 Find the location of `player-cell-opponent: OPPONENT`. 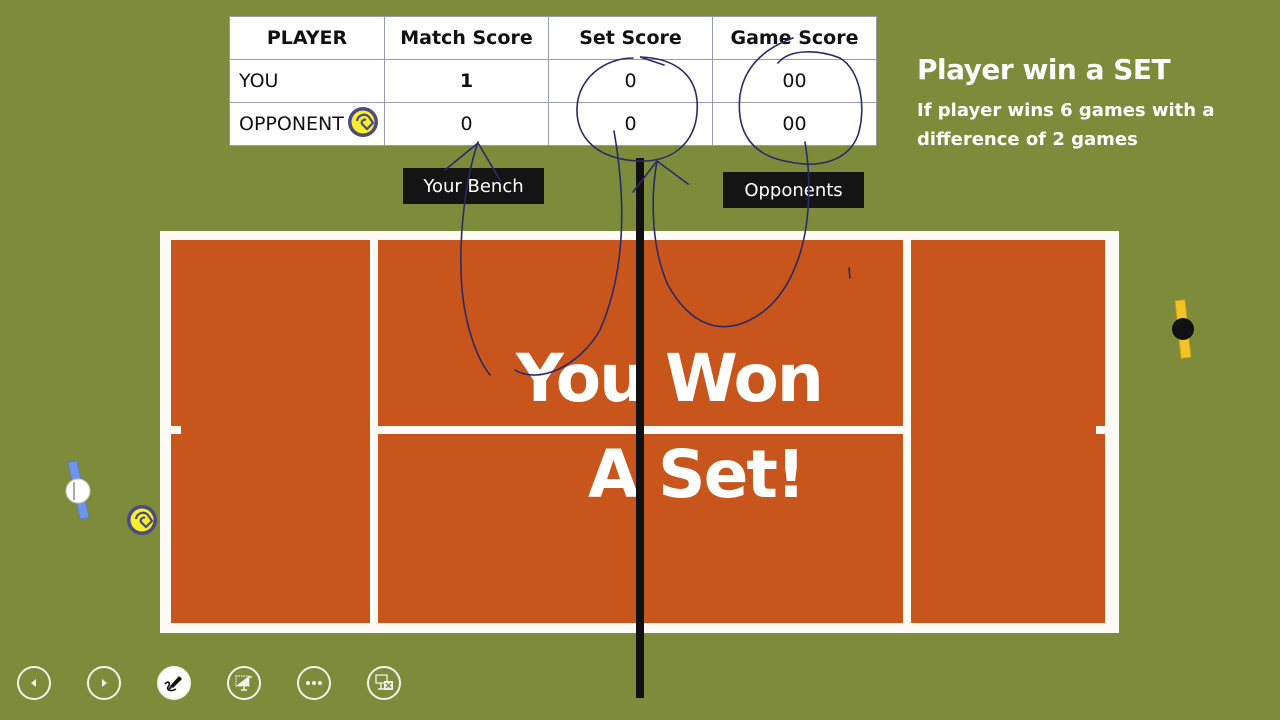

player-cell-opponent: OPPONENT is located at coordinates (307, 124).